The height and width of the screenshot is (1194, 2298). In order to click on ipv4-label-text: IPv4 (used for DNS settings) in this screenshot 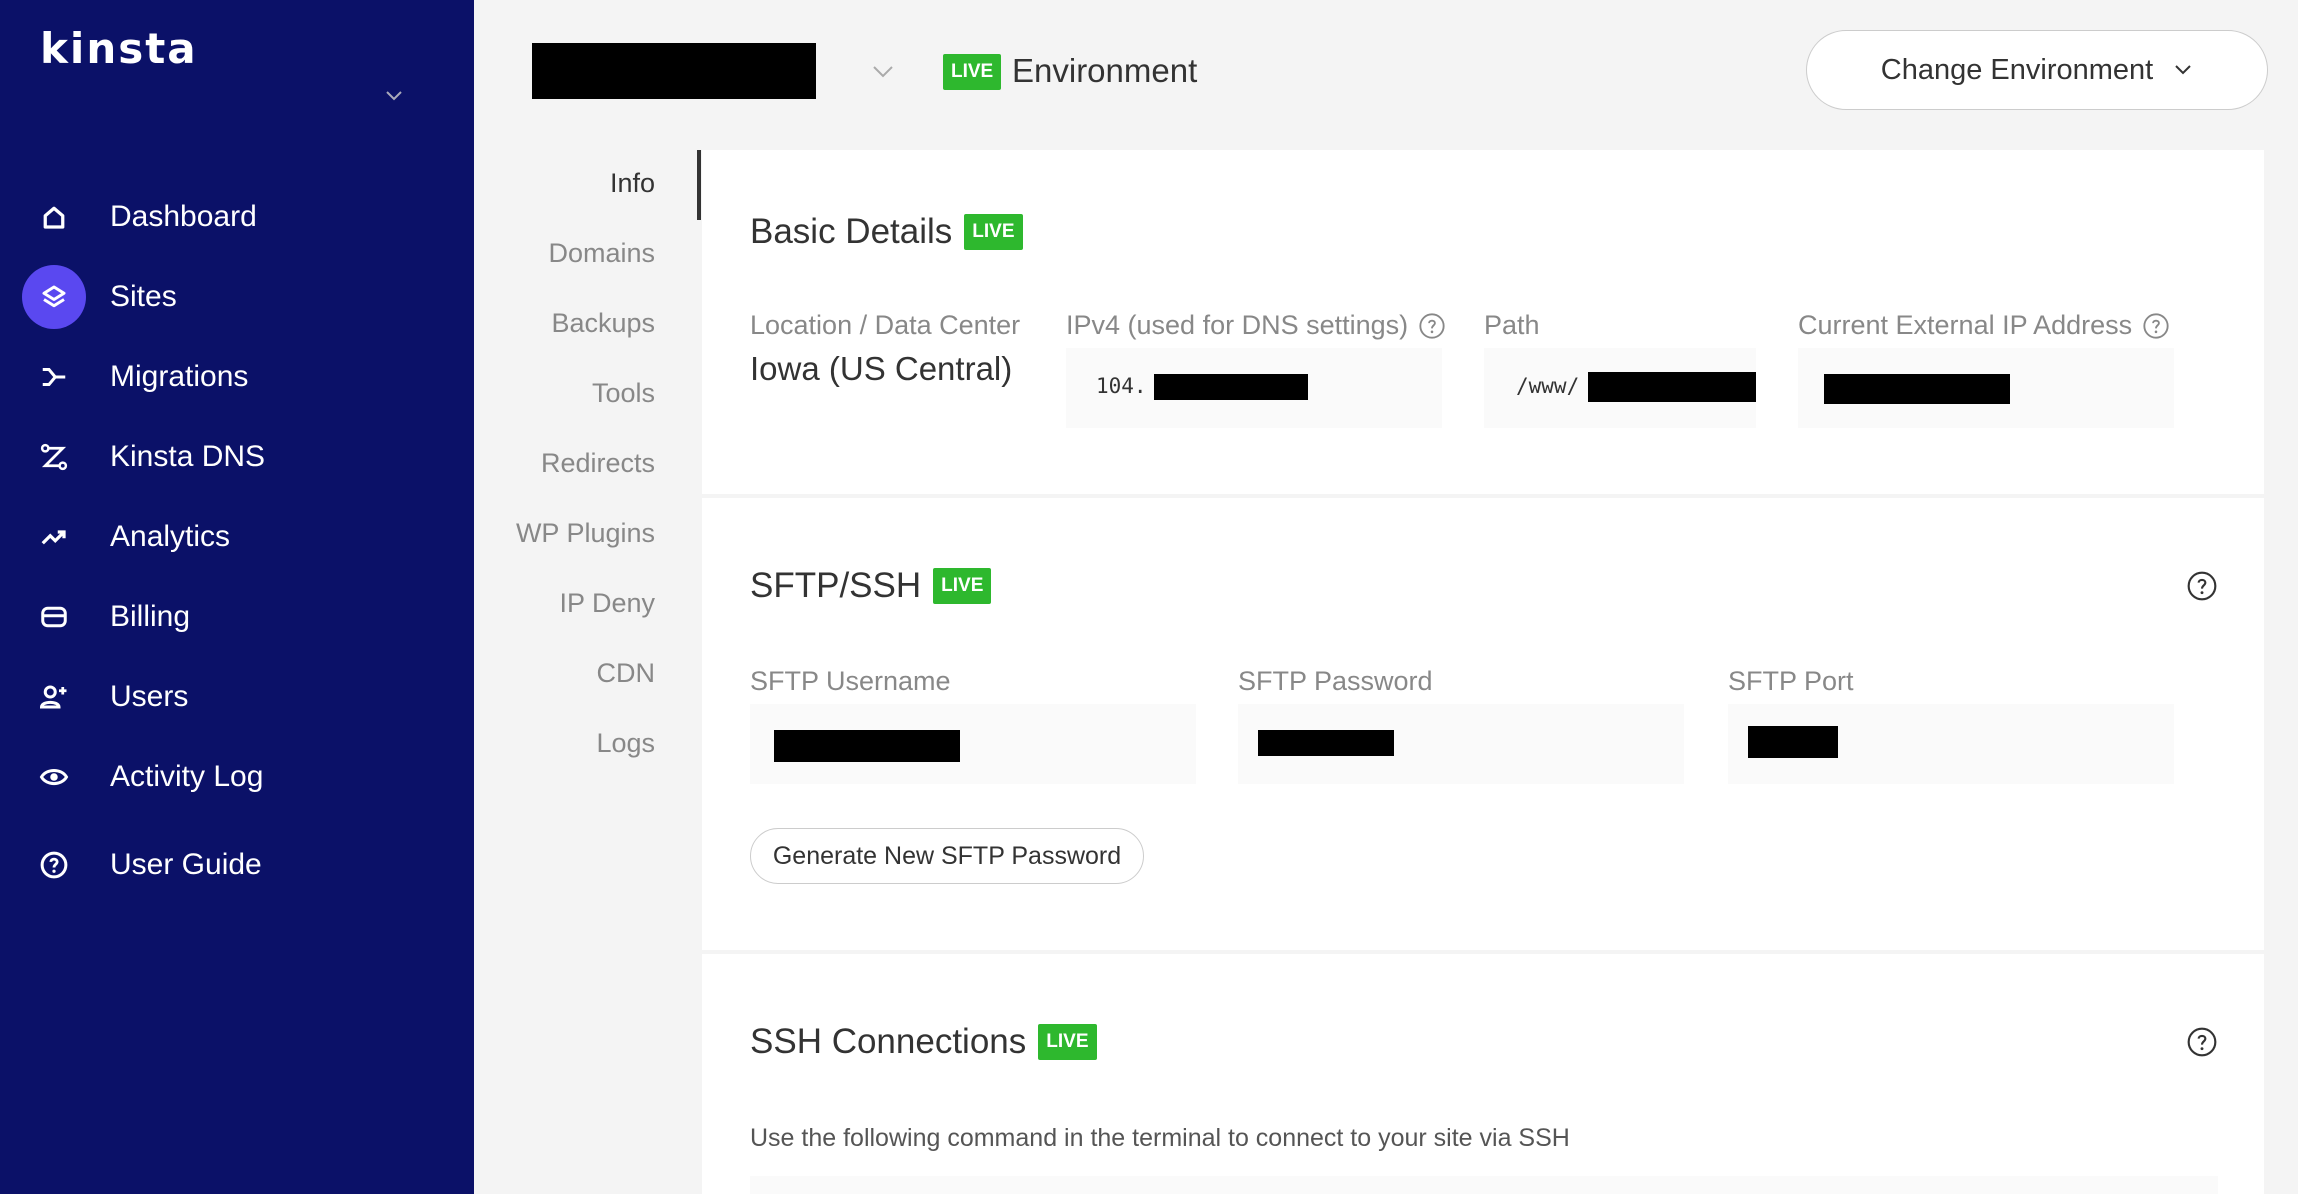, I will do `click(1237, 325)`.